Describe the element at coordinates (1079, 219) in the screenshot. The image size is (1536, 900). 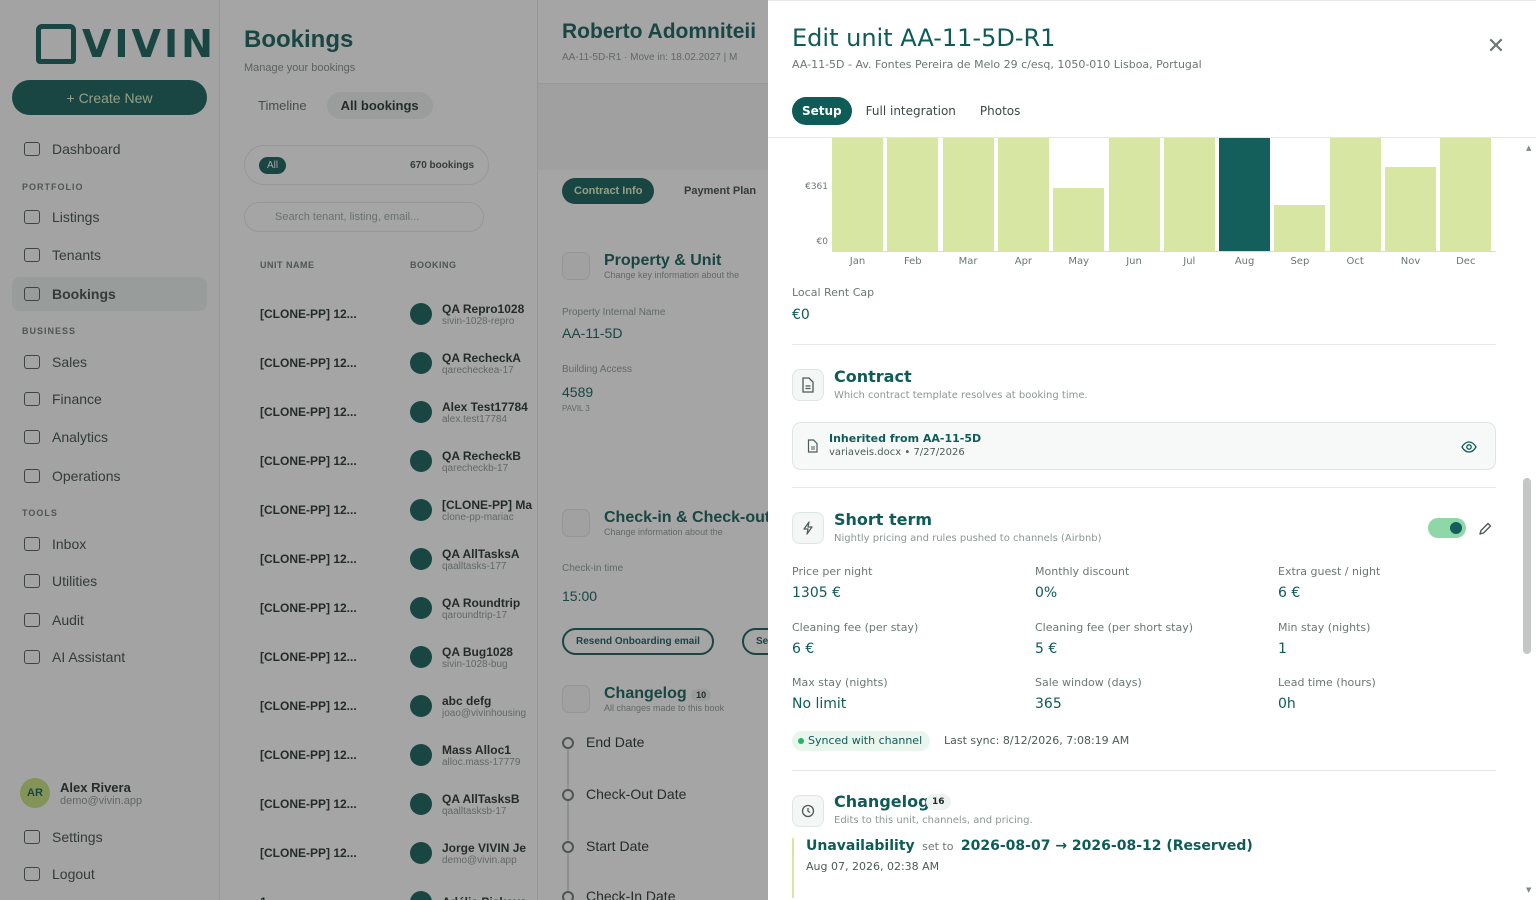
I see `bar-may` at that location.